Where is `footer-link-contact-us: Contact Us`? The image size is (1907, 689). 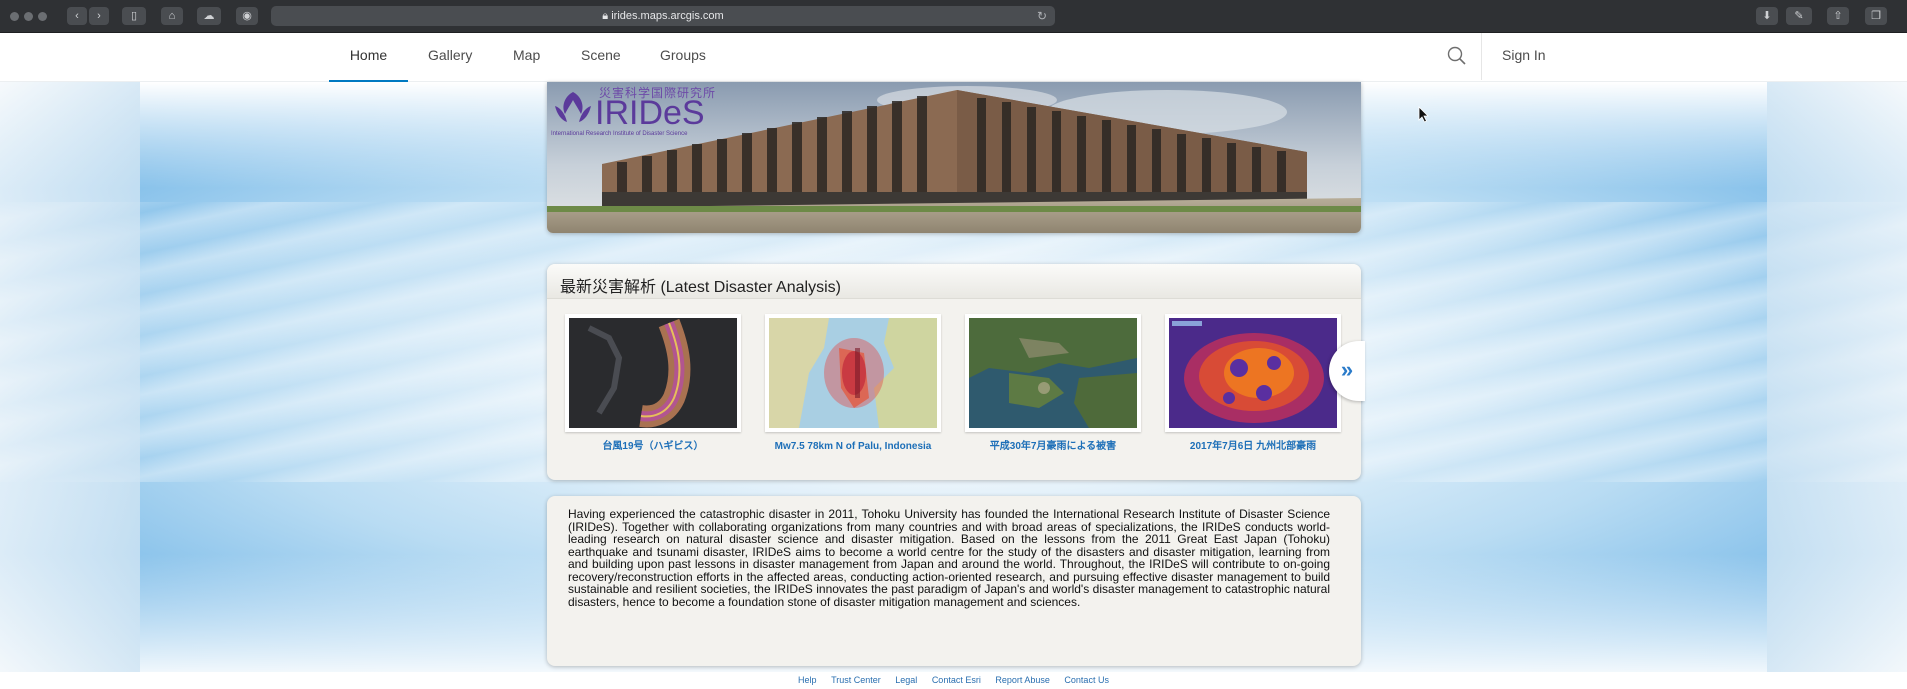
footer-link-contact-us: Contact Us is located at coordinates (1086, 680).